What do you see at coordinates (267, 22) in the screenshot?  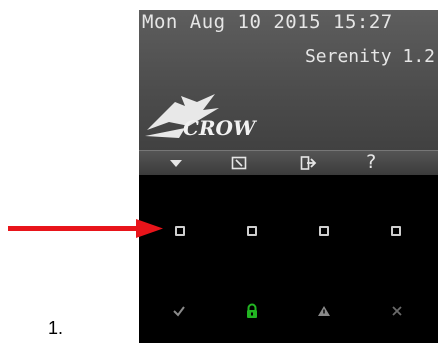 I see `datetime-display: Mon Aug 10 2015 15:27` at bounding box center [267, 22].